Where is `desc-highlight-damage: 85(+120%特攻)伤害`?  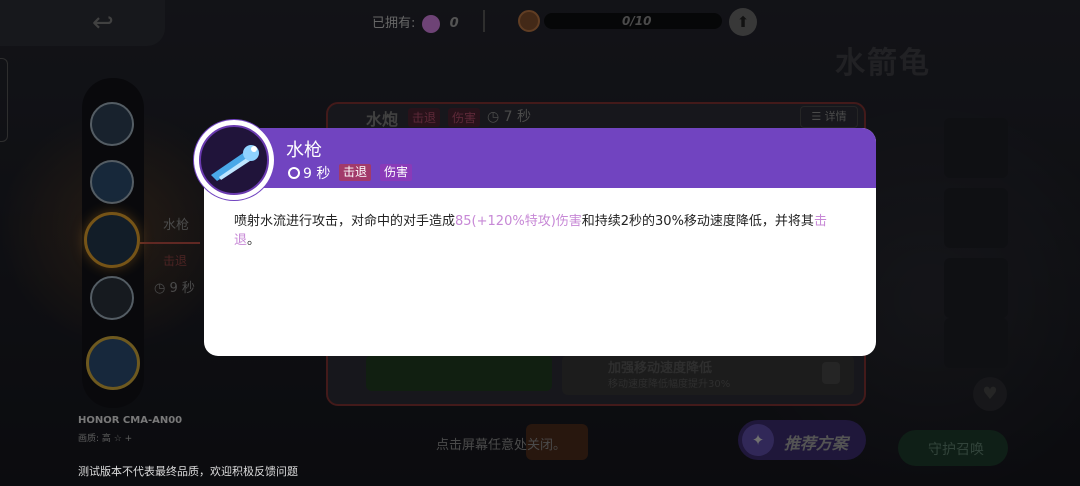
desc-highlight-damage: 85(+120%特攻)伤害 is located at coordinates (518, 221).